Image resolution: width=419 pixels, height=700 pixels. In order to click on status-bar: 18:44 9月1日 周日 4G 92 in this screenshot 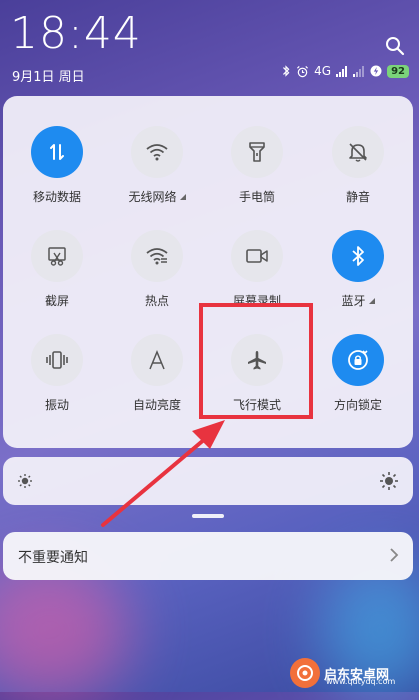, I will do `click(209, 47)`.